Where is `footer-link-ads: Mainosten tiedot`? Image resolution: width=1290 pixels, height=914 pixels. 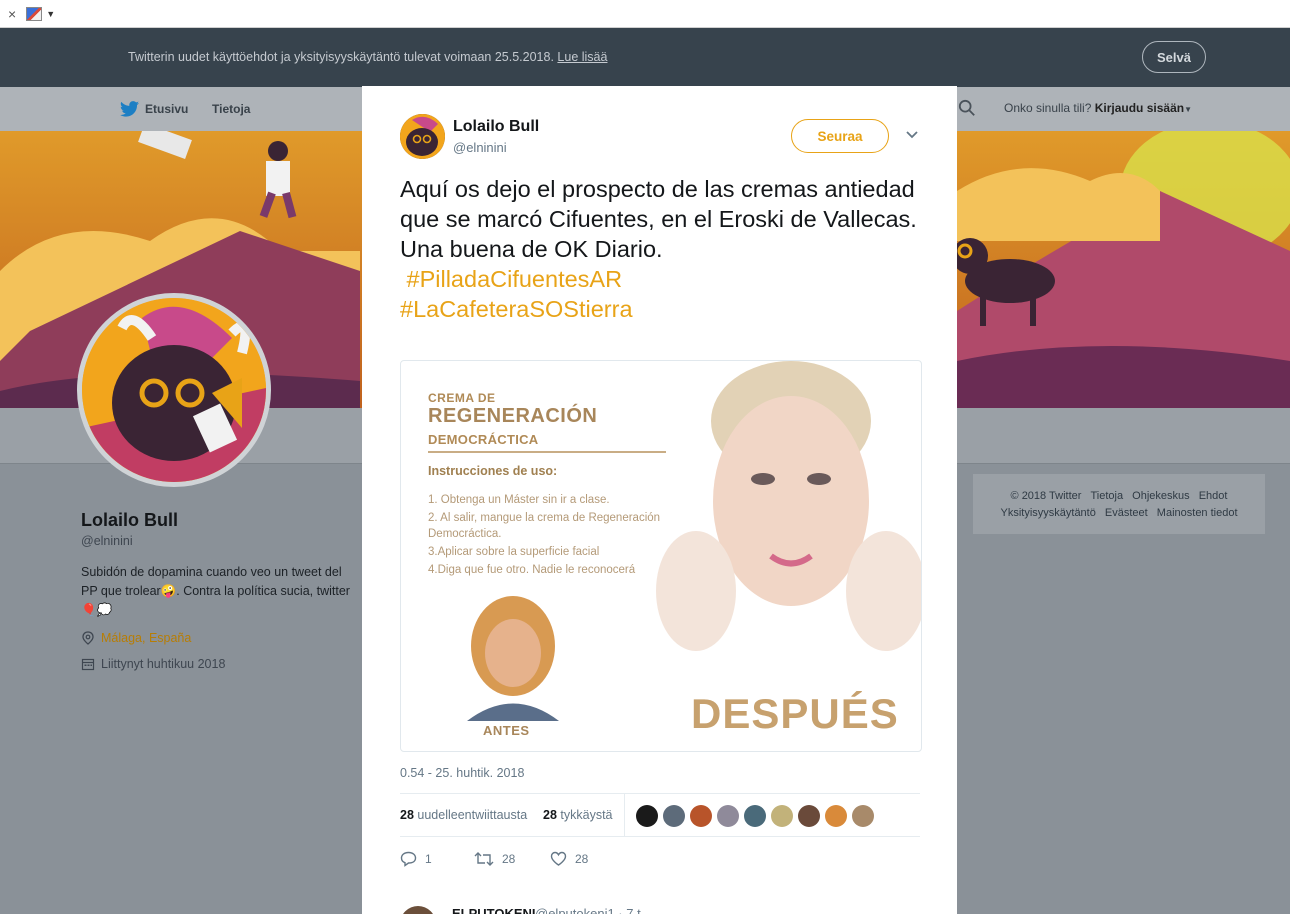
footer-link-ads: Mainosten tiedot is located at coordinates (1197, 513).